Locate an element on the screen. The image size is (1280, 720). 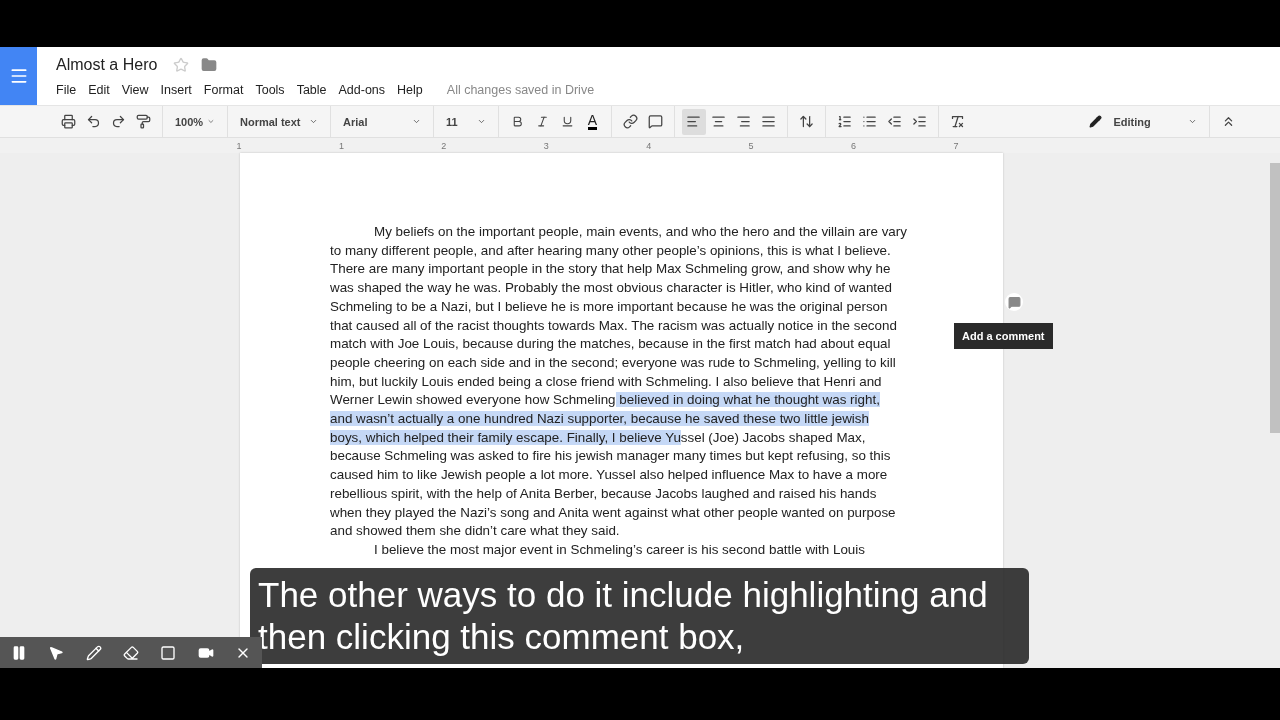
pen-button is located at coordinates (93, 652).